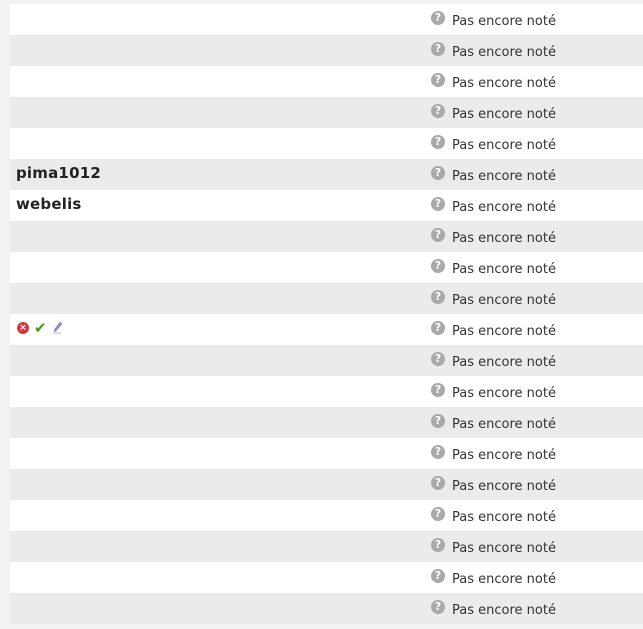 The image size is (643, 629). What do you see at coordinates (23, 328) in the screenshot?
I see `delete-icon: ×` at bounding box center [23, 328].